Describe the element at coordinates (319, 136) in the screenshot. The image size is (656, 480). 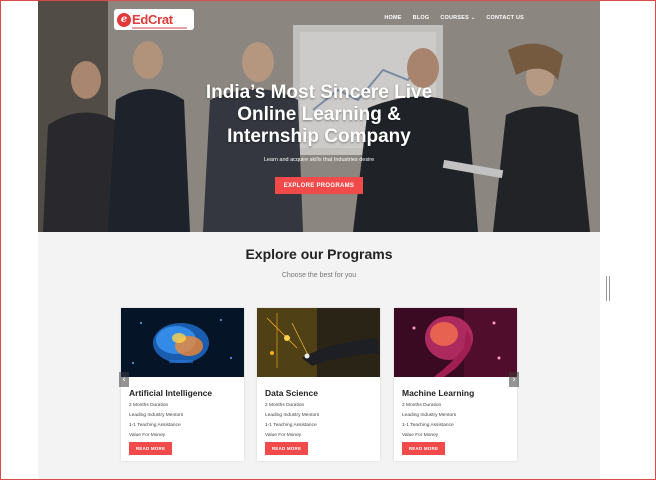
I see `hero-title-line-3: Internship Company` at that location.